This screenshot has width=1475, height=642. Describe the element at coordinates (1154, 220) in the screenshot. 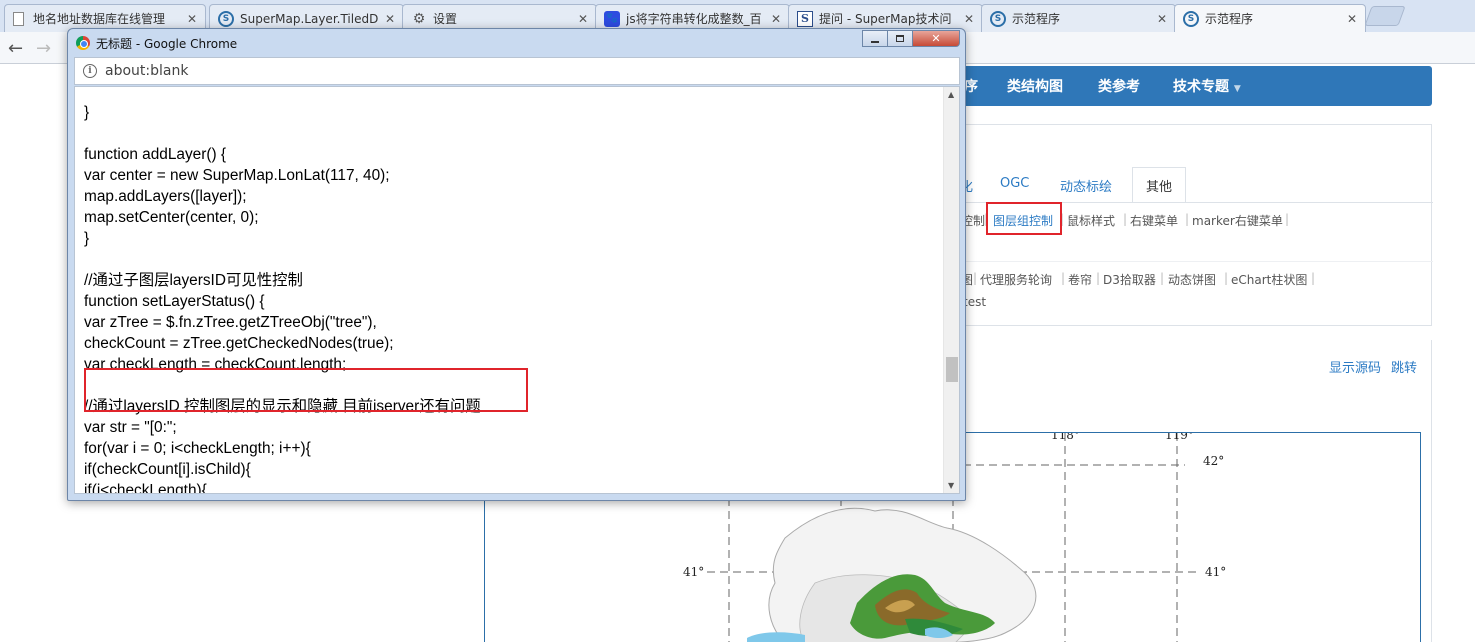

I see `link-context-menu: 右键菜单` at that location.